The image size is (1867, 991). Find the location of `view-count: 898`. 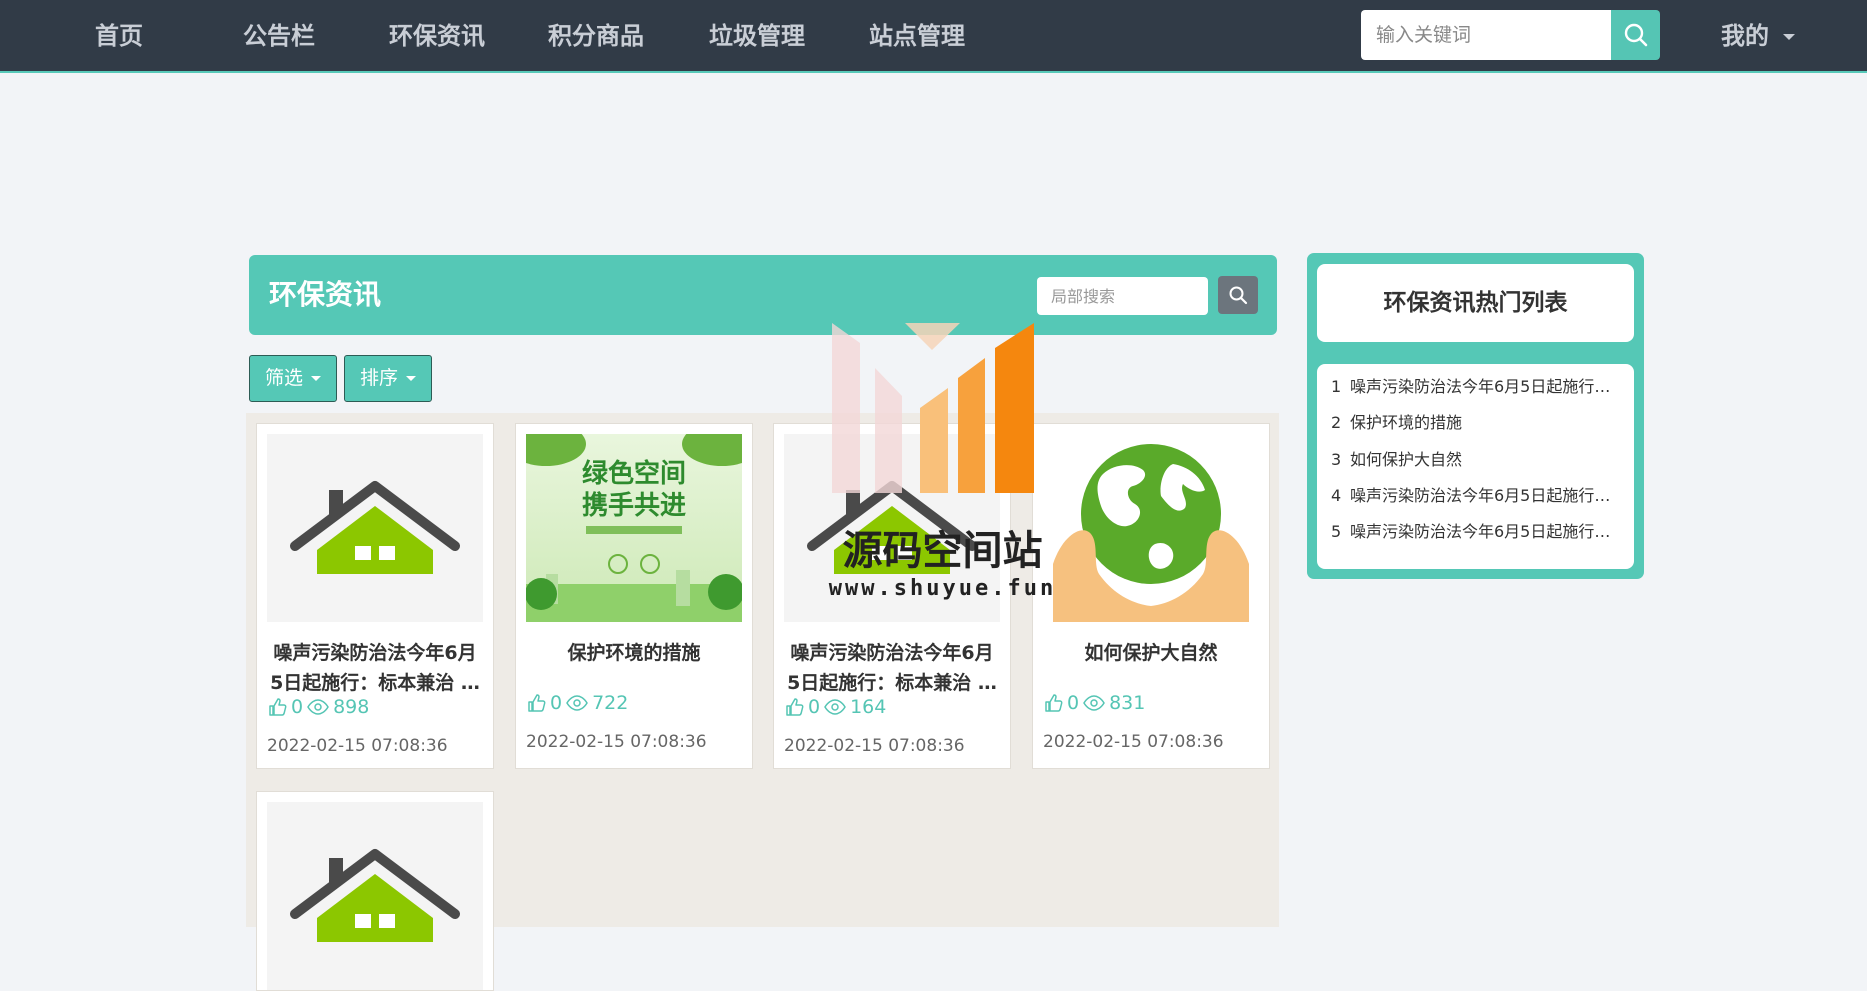

view-count: 898 is located at coordinates (351, 707).